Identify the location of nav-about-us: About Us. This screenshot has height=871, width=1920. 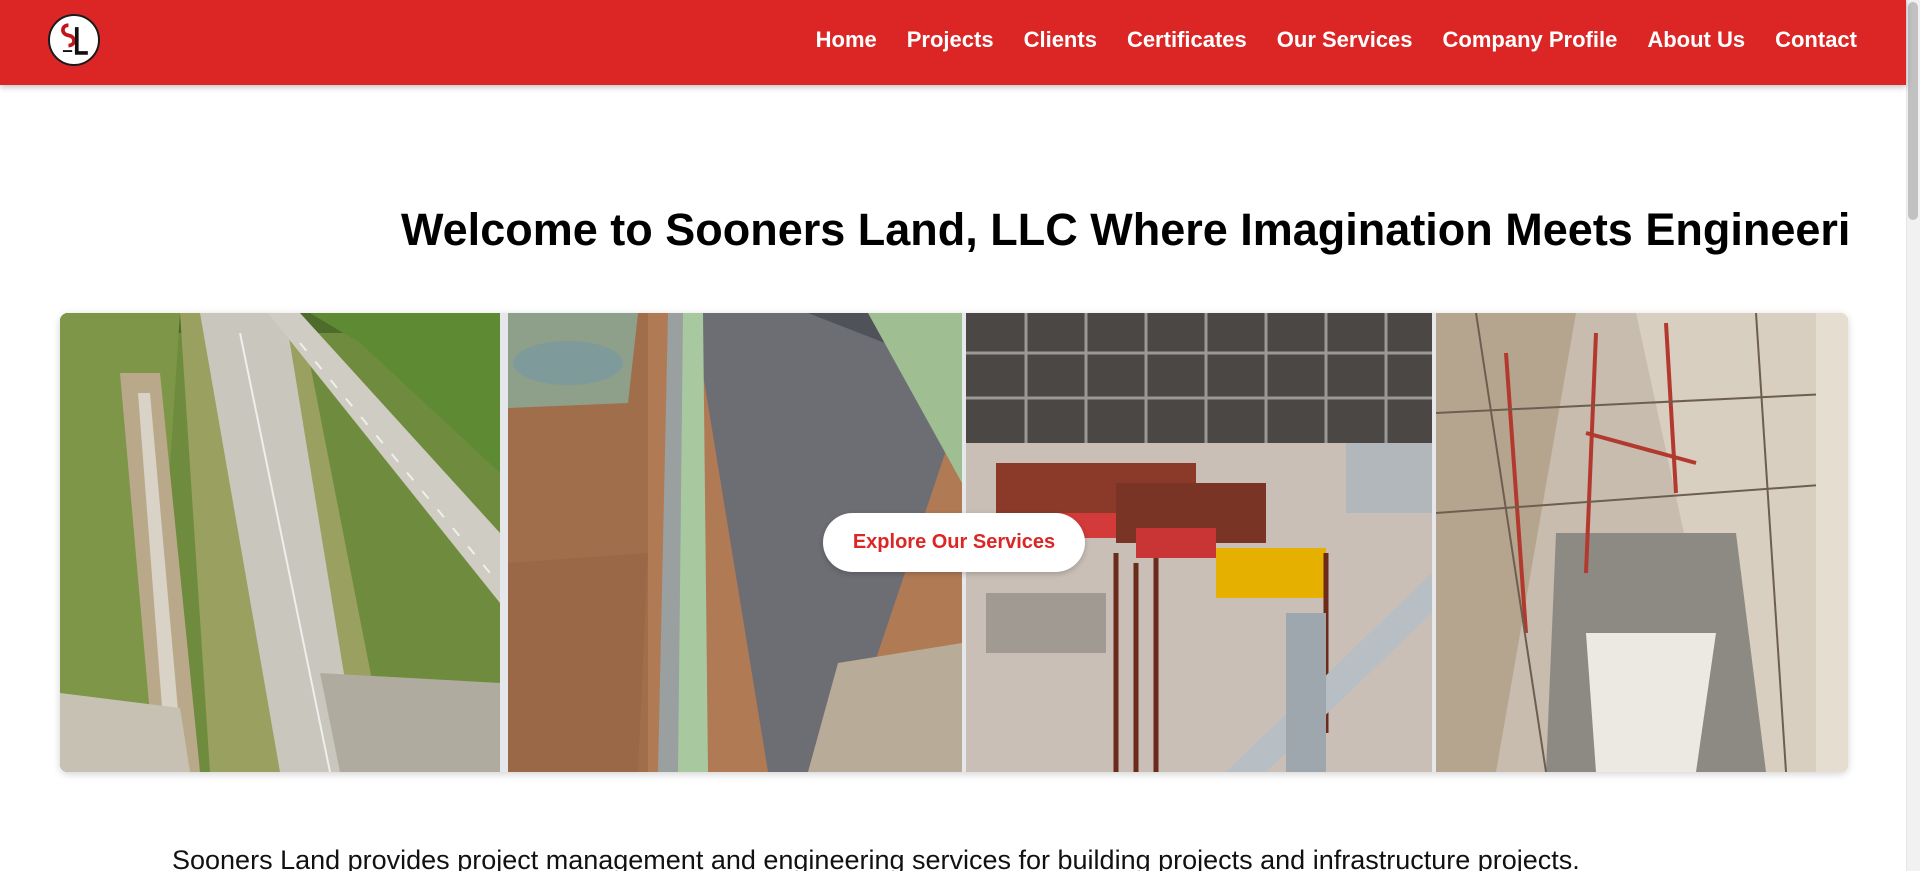
(1696, 40).